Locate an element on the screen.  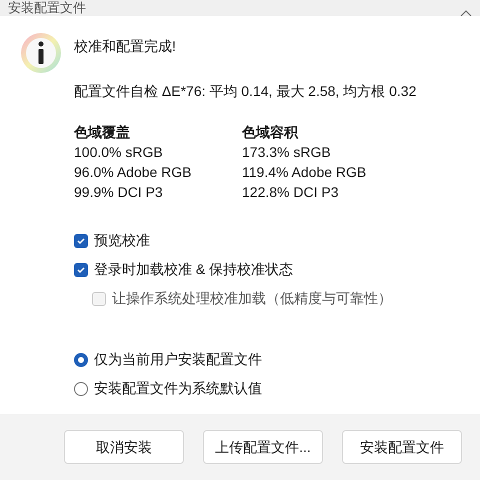
gamut-value: 99.9% DCI P3 is located at coordinates (119, 192).